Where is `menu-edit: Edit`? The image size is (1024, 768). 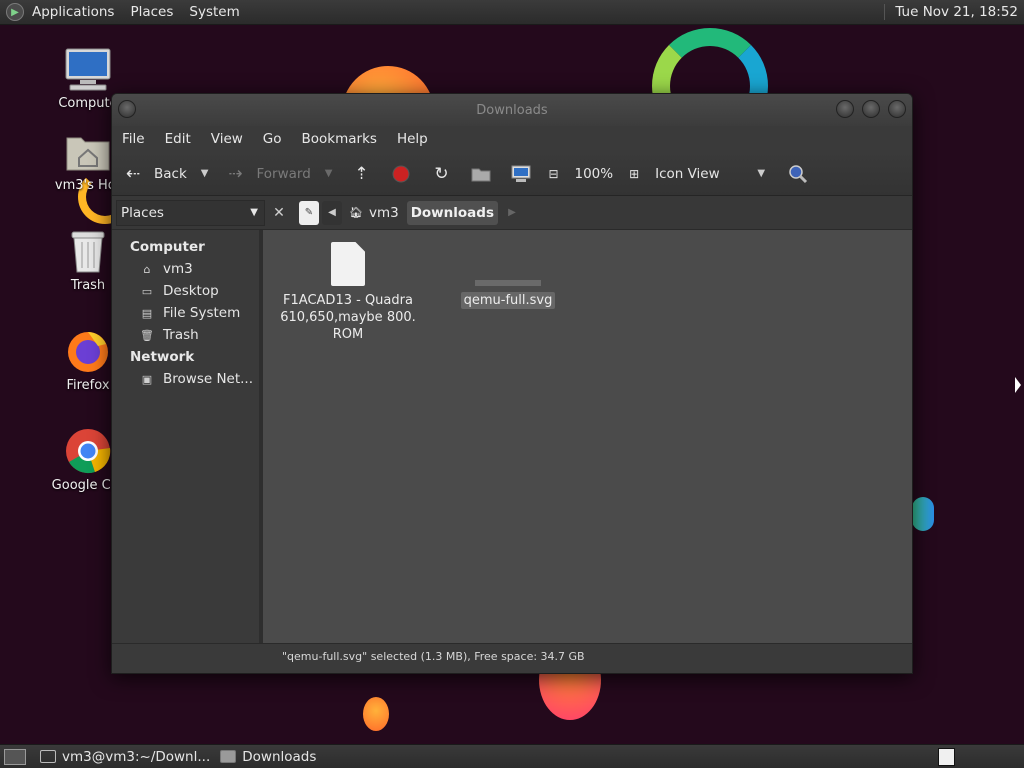 menu-edit: Edit is located at coordinates (178, 139).